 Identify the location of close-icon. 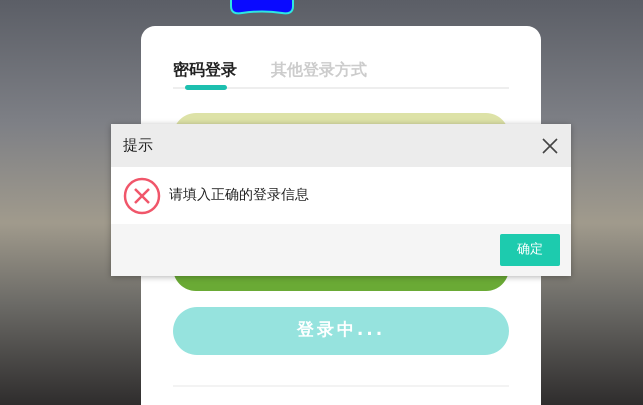
(550, 145).